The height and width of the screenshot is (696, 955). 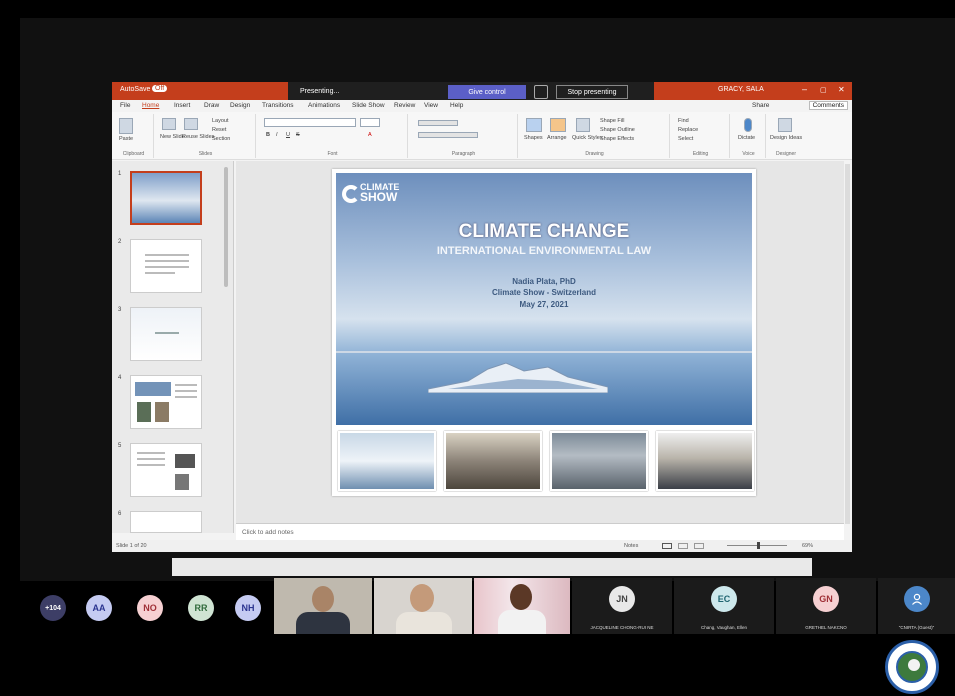 What do you see at coordinates (592, 92) in the screenshot?
I see `stop-presenting-button: Stop presenting` at bounding box center [592, 92].